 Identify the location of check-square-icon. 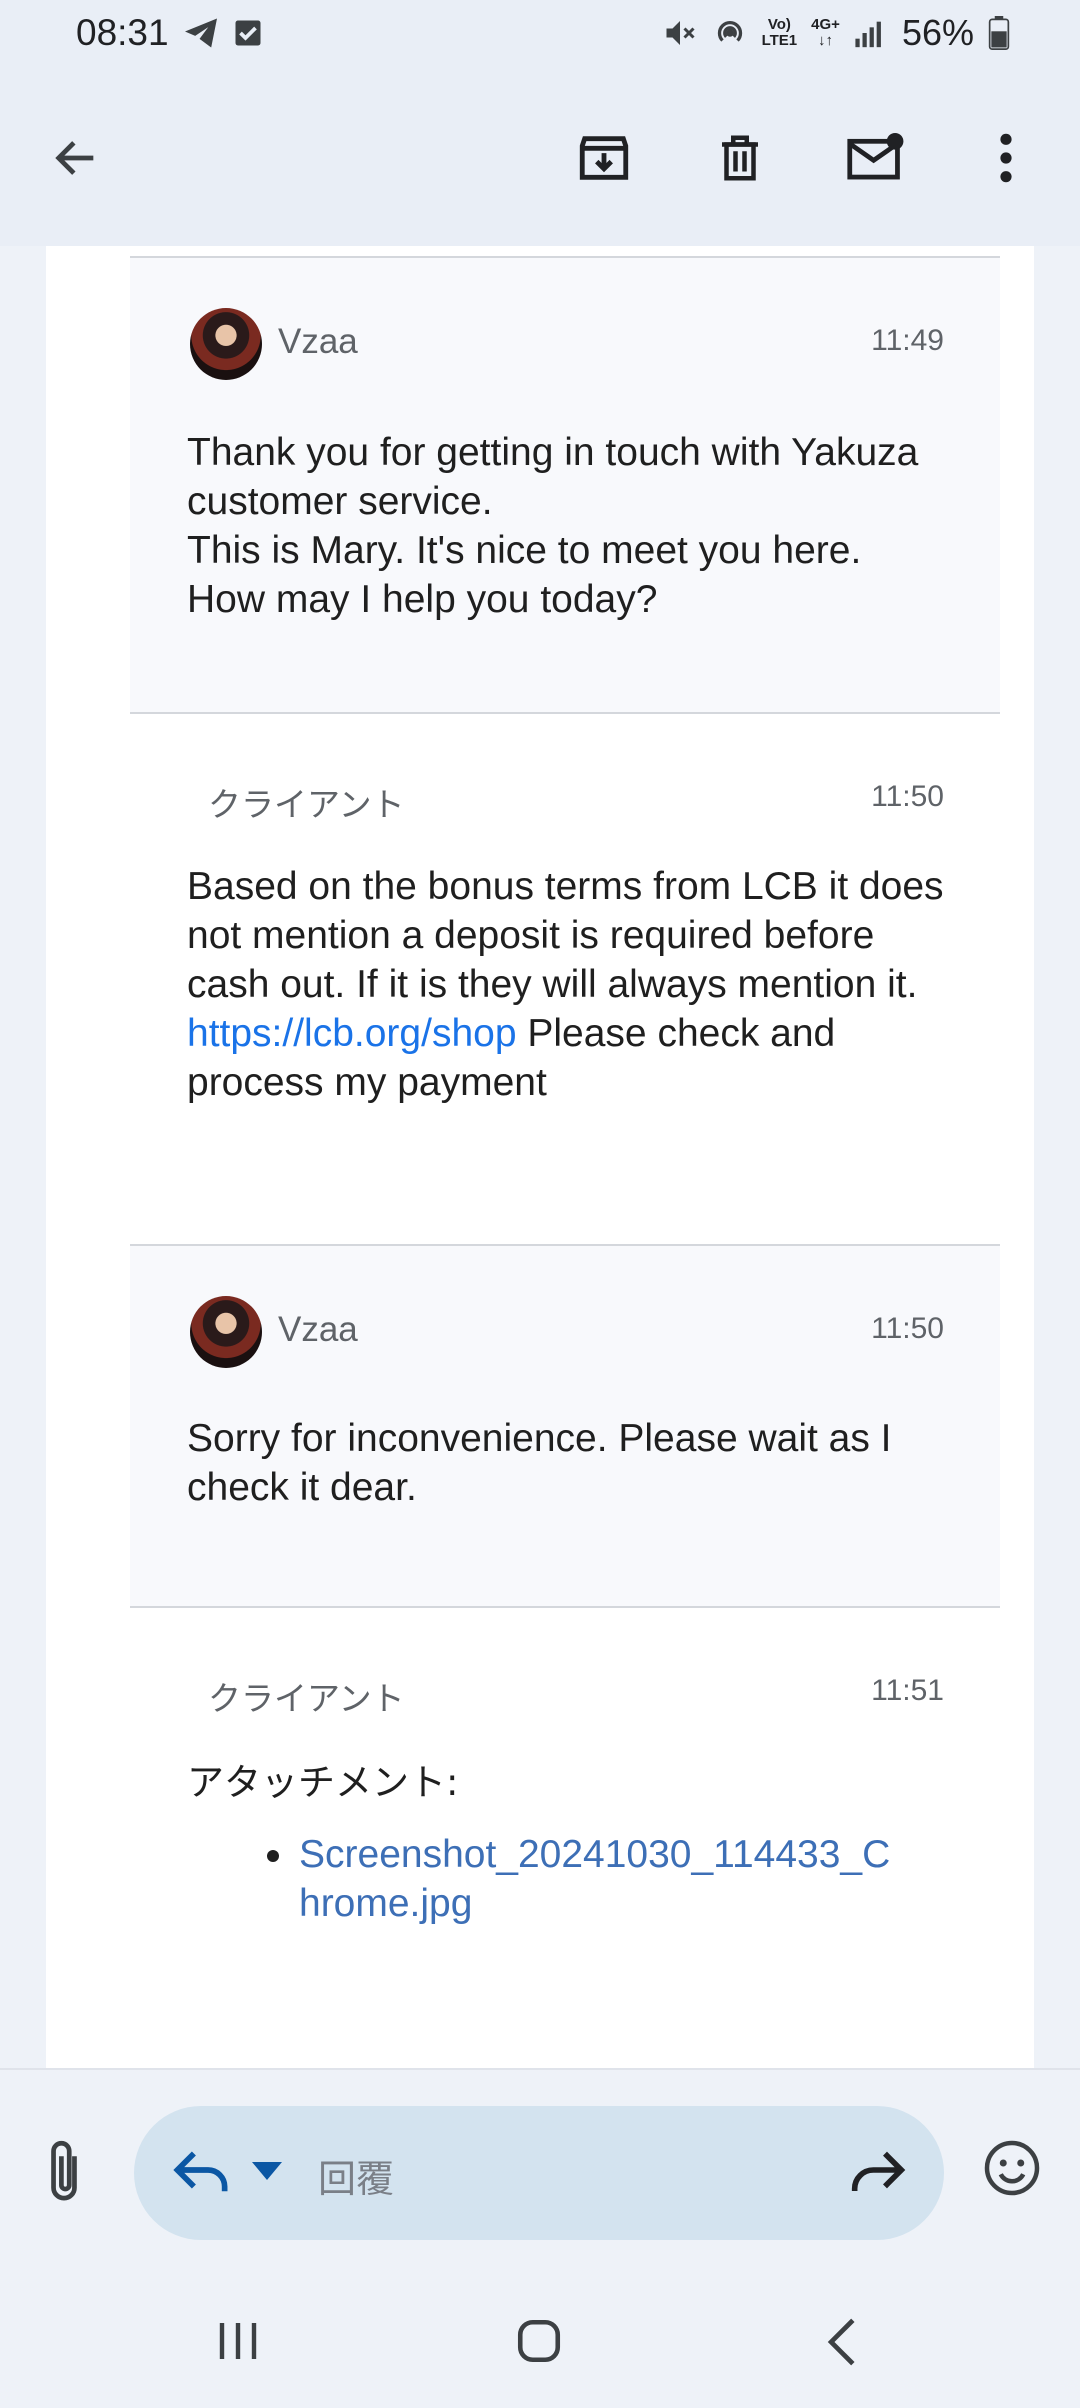
(248, 33).